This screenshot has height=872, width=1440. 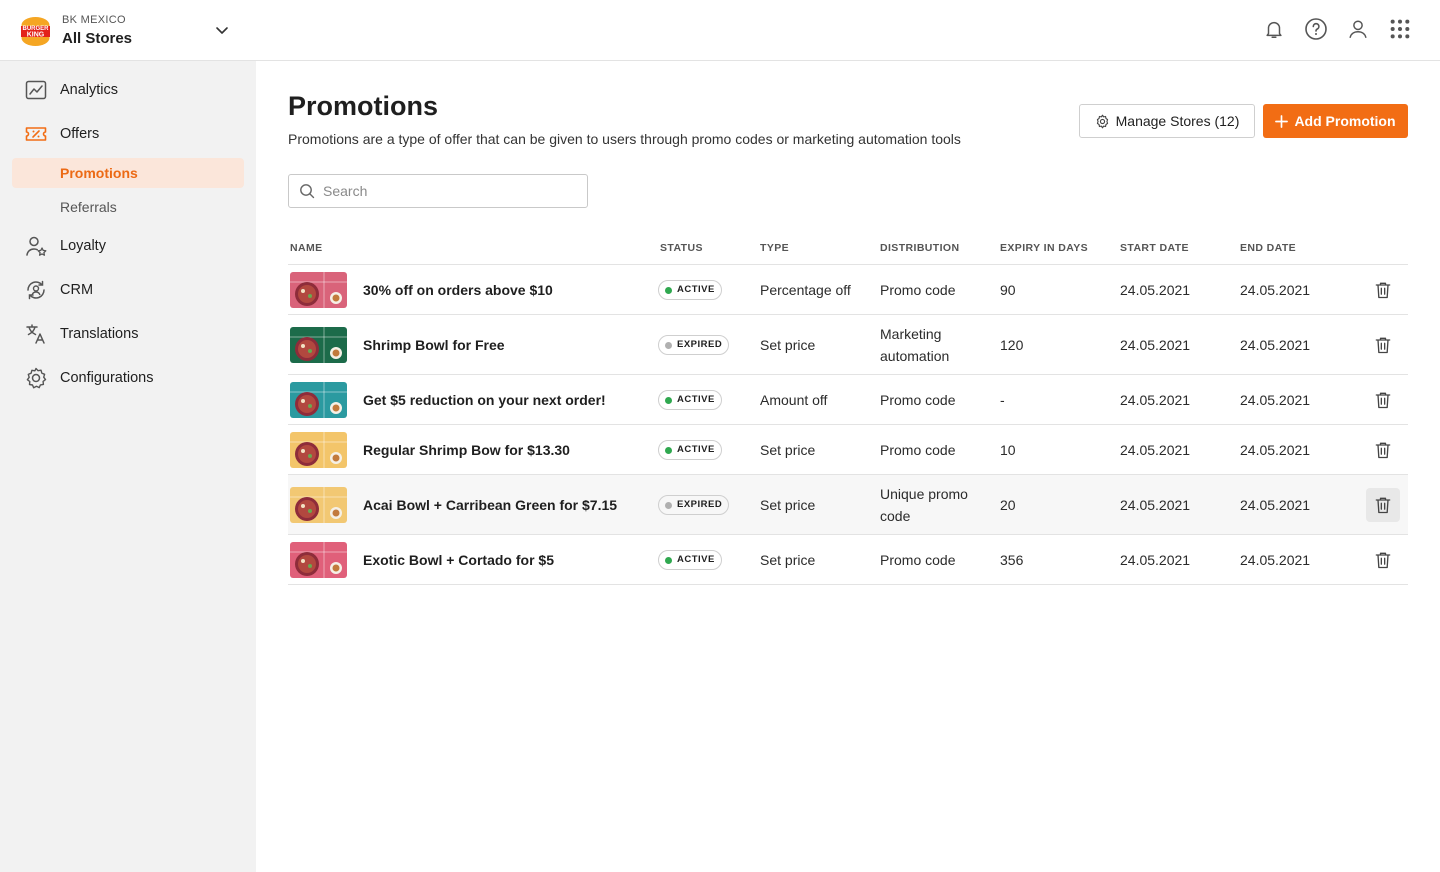 I want to click on analytics-icon, so click(x=36, y=90).